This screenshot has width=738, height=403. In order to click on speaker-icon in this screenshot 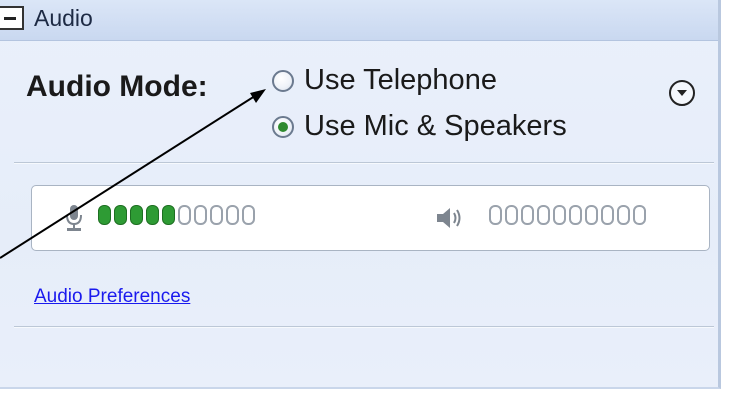, I will do `click(450, 218)`.